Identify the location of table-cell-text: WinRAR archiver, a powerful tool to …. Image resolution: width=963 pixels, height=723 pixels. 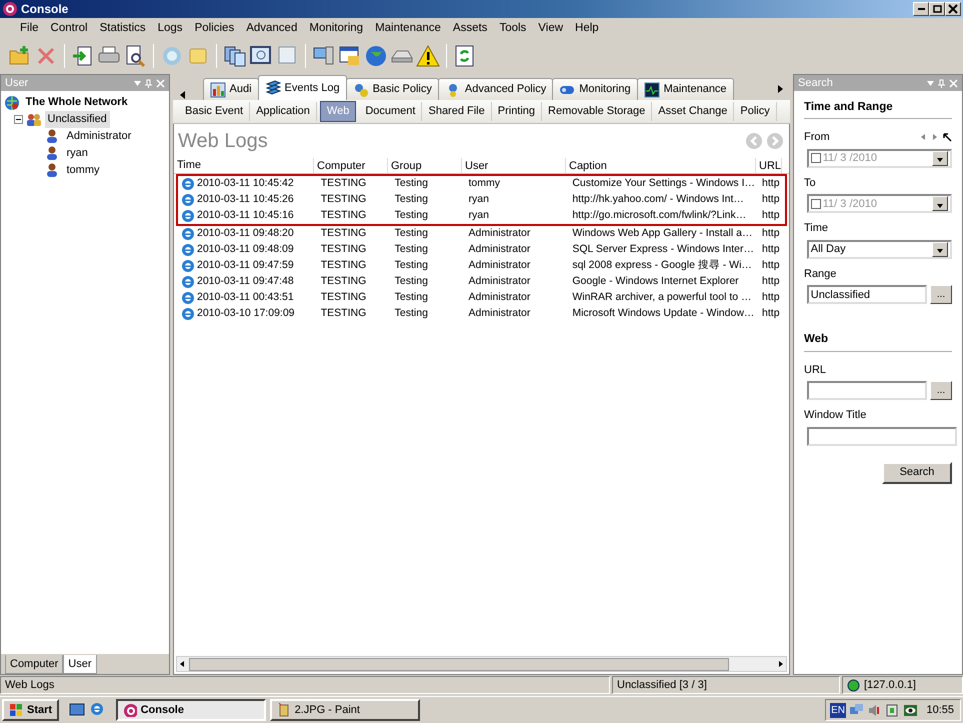
(661, 298).